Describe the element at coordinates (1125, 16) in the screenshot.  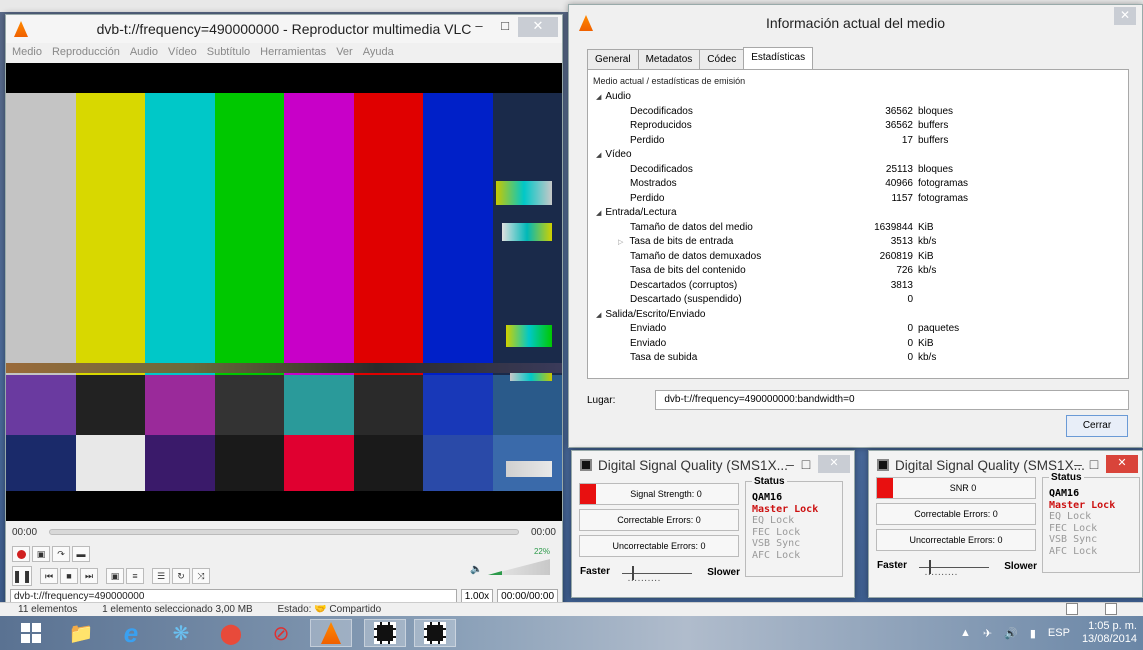
I see `info-close-button: ✕` at that location.